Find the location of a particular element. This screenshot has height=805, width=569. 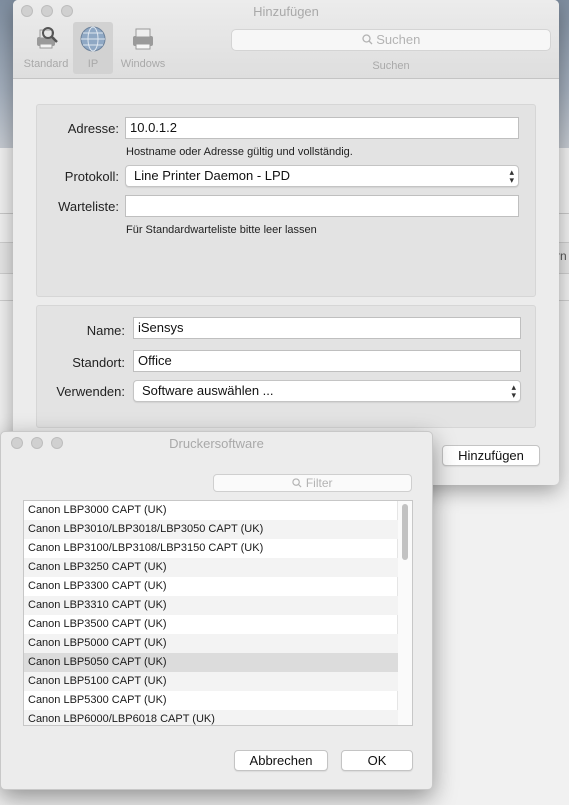

standard-printer-icon is located at coordinates (46, 39).